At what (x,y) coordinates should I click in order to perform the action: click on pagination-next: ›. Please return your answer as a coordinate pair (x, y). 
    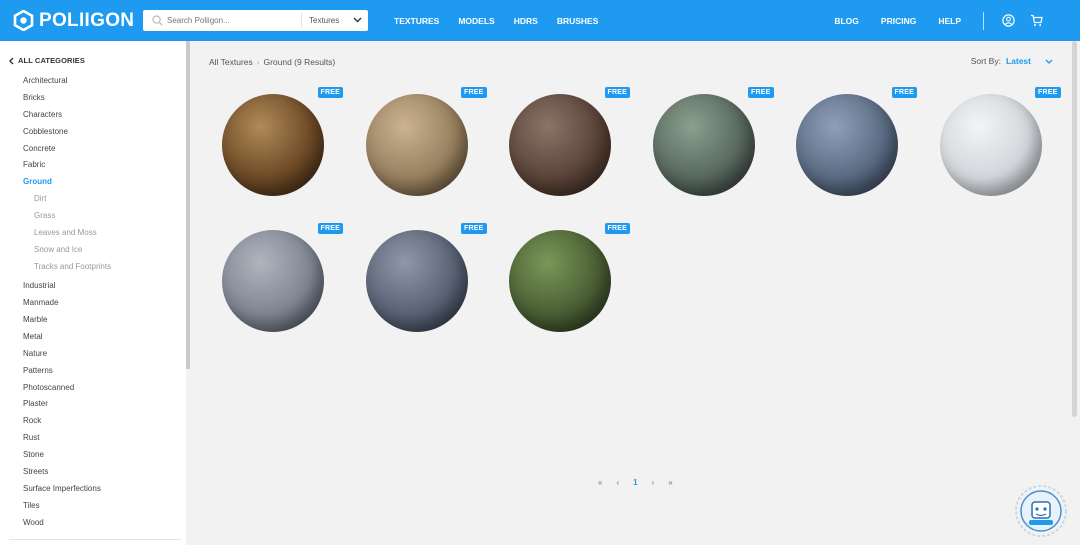
    Looking at the image, I should click on (653, 482).